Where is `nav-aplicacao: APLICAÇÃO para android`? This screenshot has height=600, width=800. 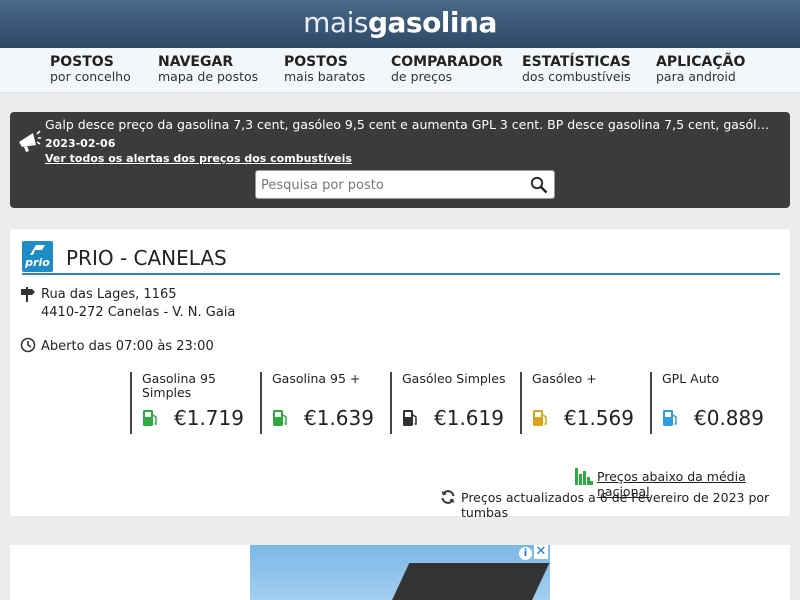
nav-aplicacao: APLICAÇÃO para android is located at coordinates (701, 69).